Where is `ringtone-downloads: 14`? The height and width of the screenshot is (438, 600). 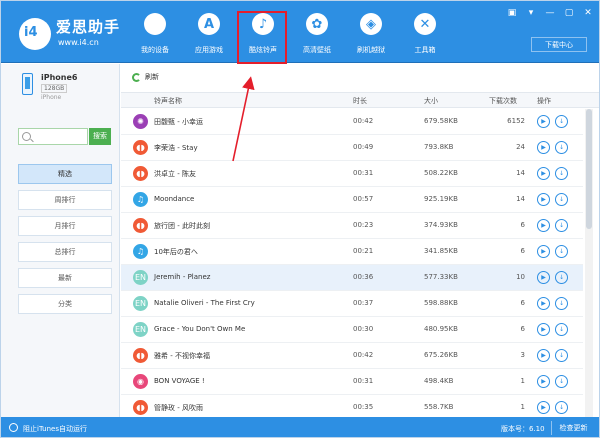 ringtone-downloads: 14 is located at coordinates (520, 173).